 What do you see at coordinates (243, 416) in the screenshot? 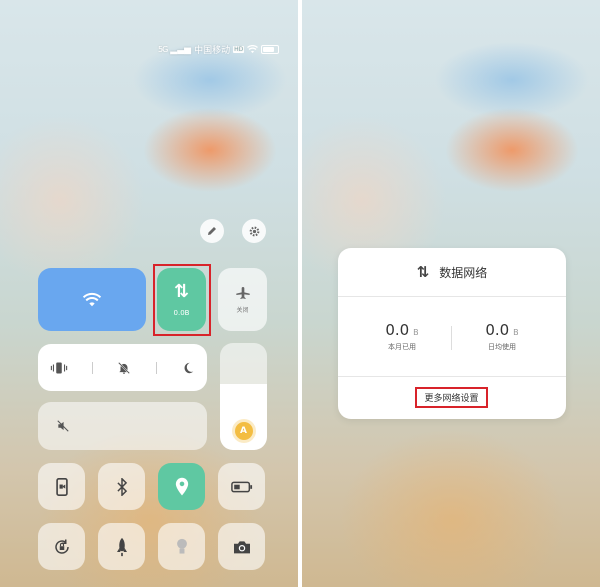
I see `brightness-fill` at bounding box center [243, 416].